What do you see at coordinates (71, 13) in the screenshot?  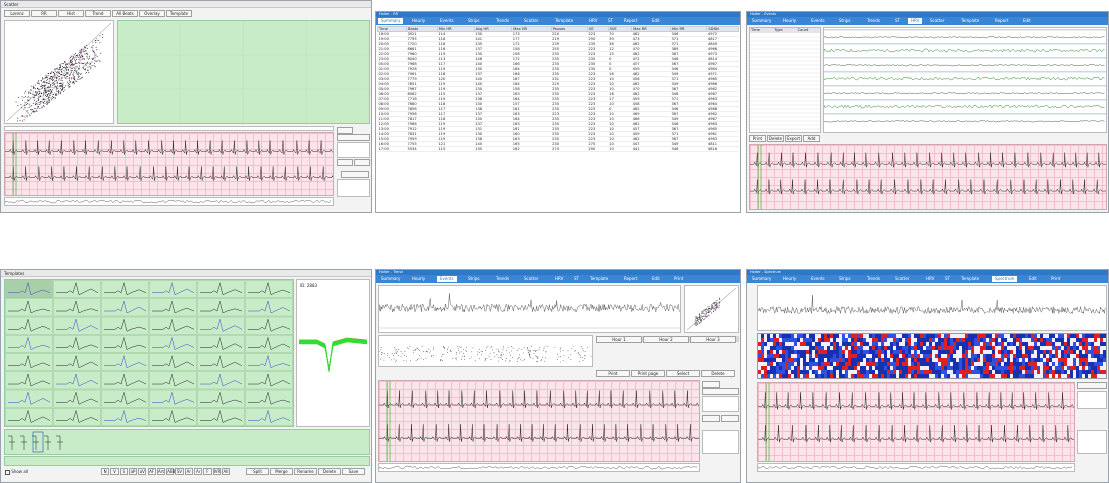 I see `toolbar-button-2: Hist` at bounding box center [71, 13].